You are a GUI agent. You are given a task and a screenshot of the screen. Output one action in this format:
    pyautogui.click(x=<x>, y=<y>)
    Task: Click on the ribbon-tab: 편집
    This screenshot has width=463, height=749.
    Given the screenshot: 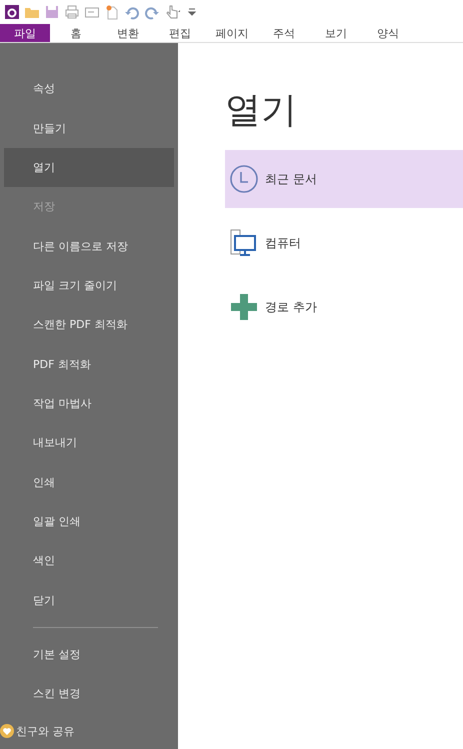 What is the action you would take?
    pyautogui.click(x=180, y=33)
    